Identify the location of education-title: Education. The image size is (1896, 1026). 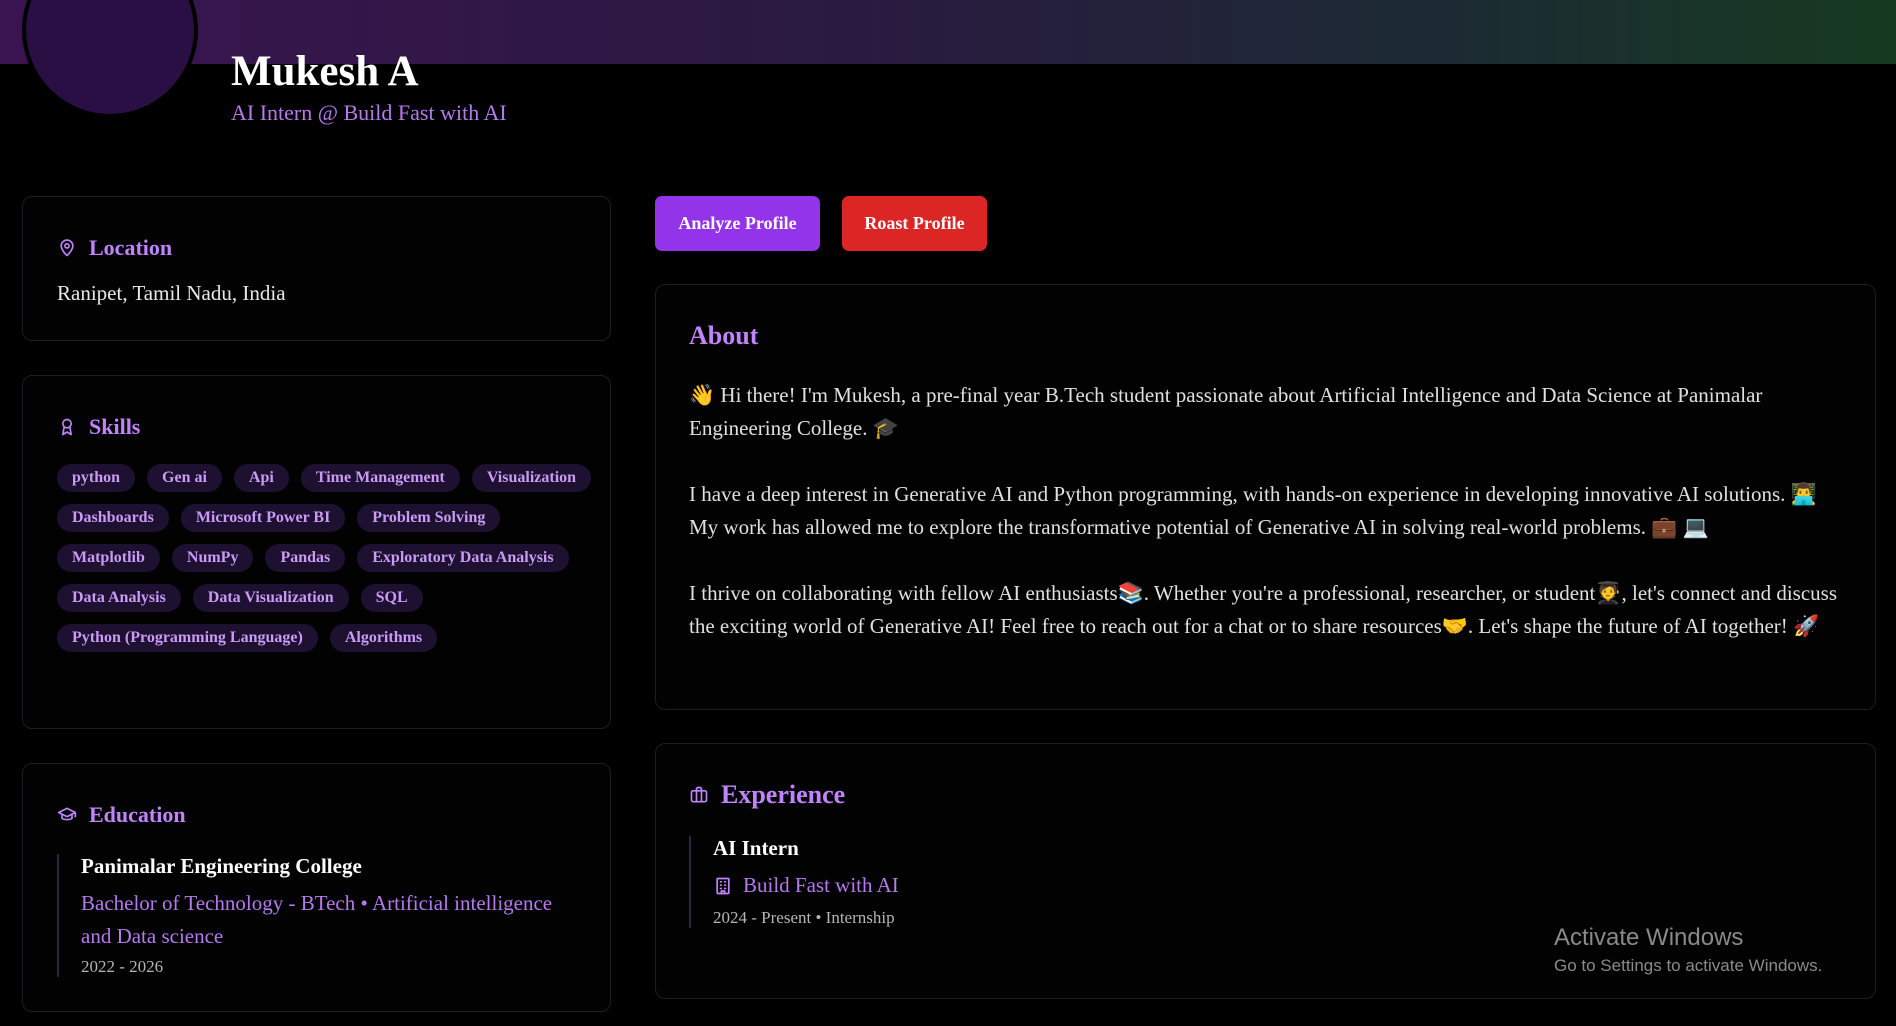
(137, 814).